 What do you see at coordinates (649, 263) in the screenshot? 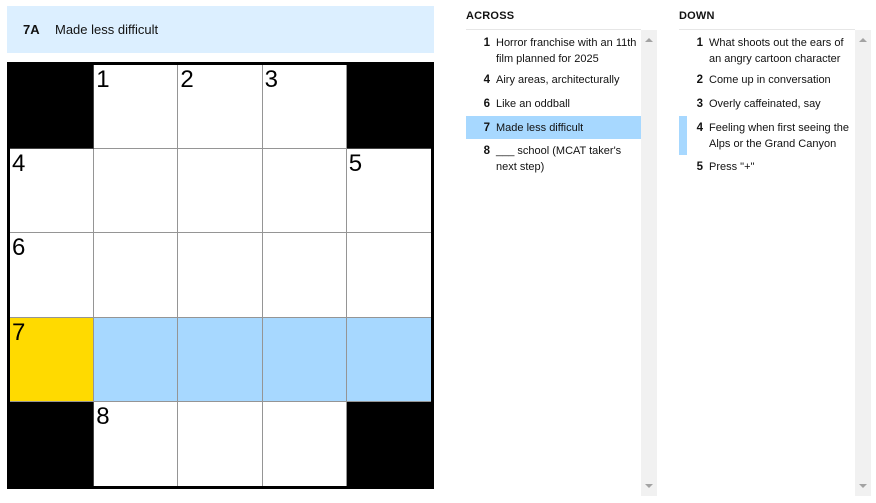
I see `across-scrollbar` at bounding box center [649, 263].